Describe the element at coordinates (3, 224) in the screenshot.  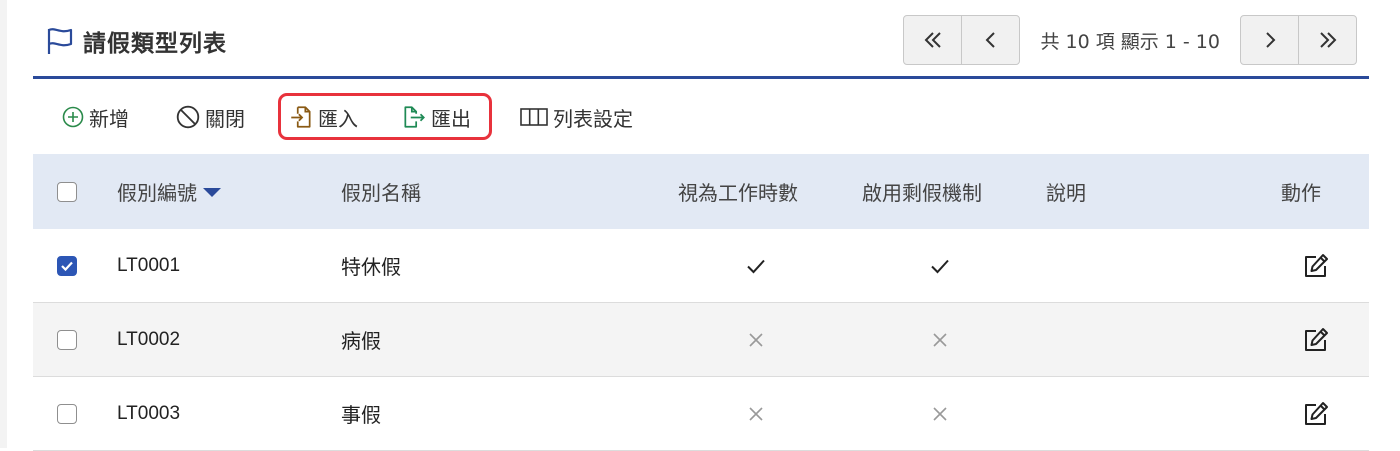
I see `left-edge` at that location.